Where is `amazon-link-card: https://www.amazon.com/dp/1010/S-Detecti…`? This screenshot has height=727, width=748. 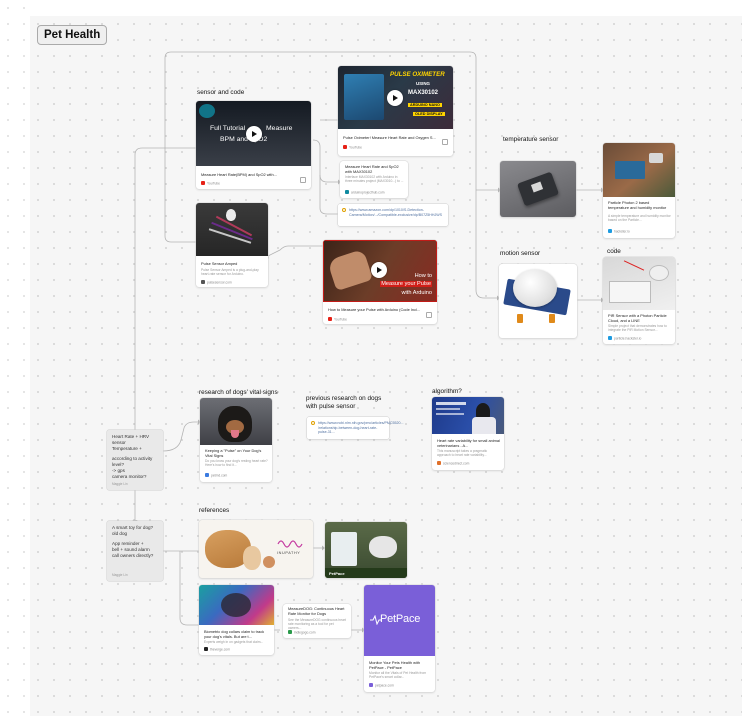 amazon-link-card: https://www.amazon.com/dp/1010/S-Detecti… is located at coordinates (393, 215).